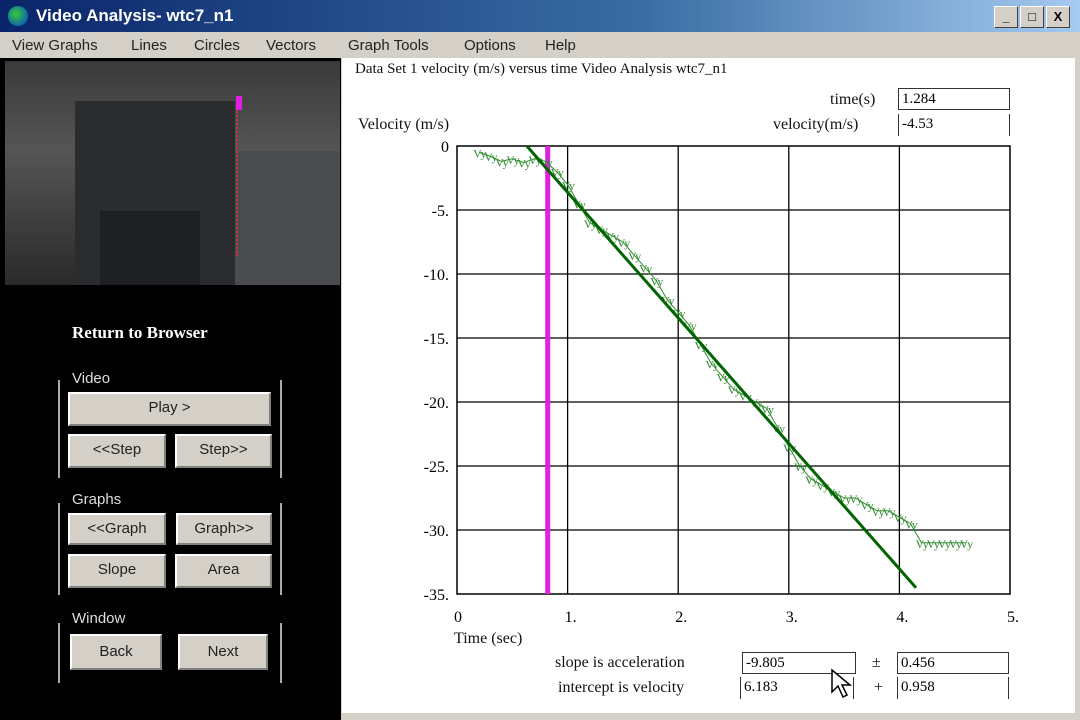 Image resolution: width=1080 pixels, height=720 pixels. Describe the element at coordinates (681, 617) in the screenshot. I see `x-tick-label: 2.` at that location.